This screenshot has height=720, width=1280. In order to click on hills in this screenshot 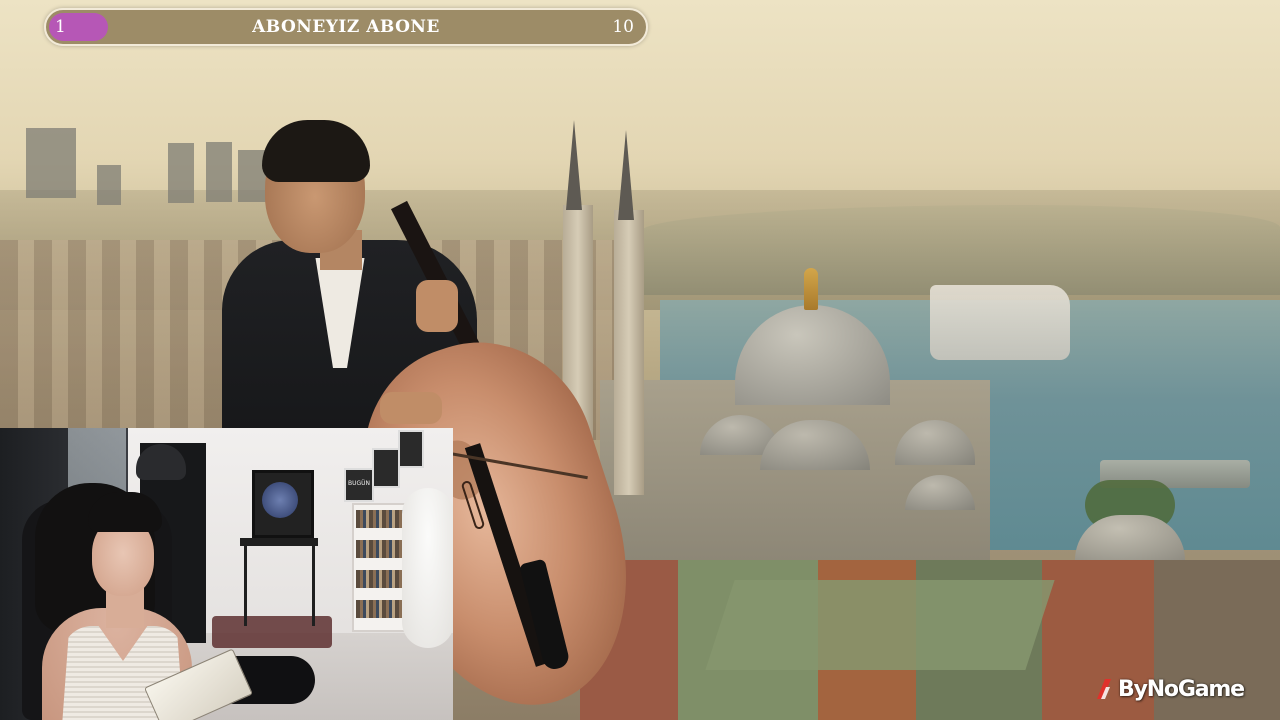, I will do `click(960, 250)`.